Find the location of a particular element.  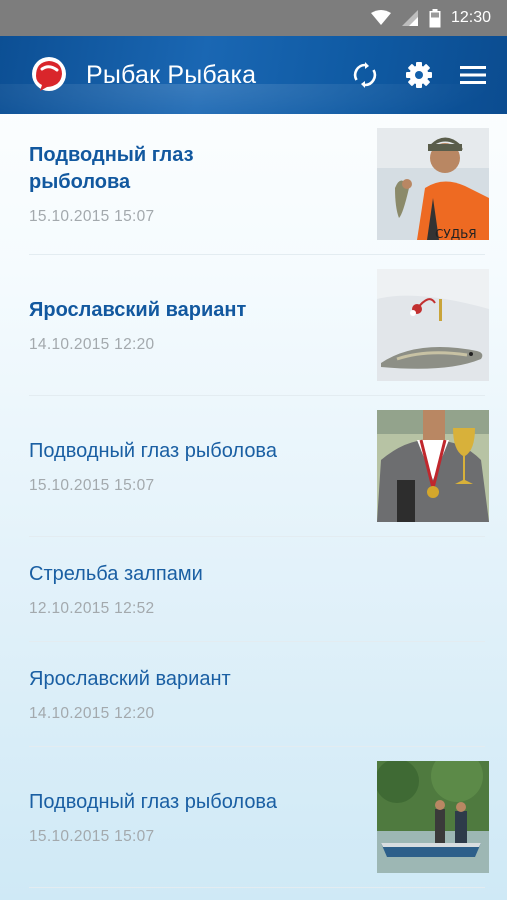

anglers-in-boat-photo is located at coordinates (433, 817).